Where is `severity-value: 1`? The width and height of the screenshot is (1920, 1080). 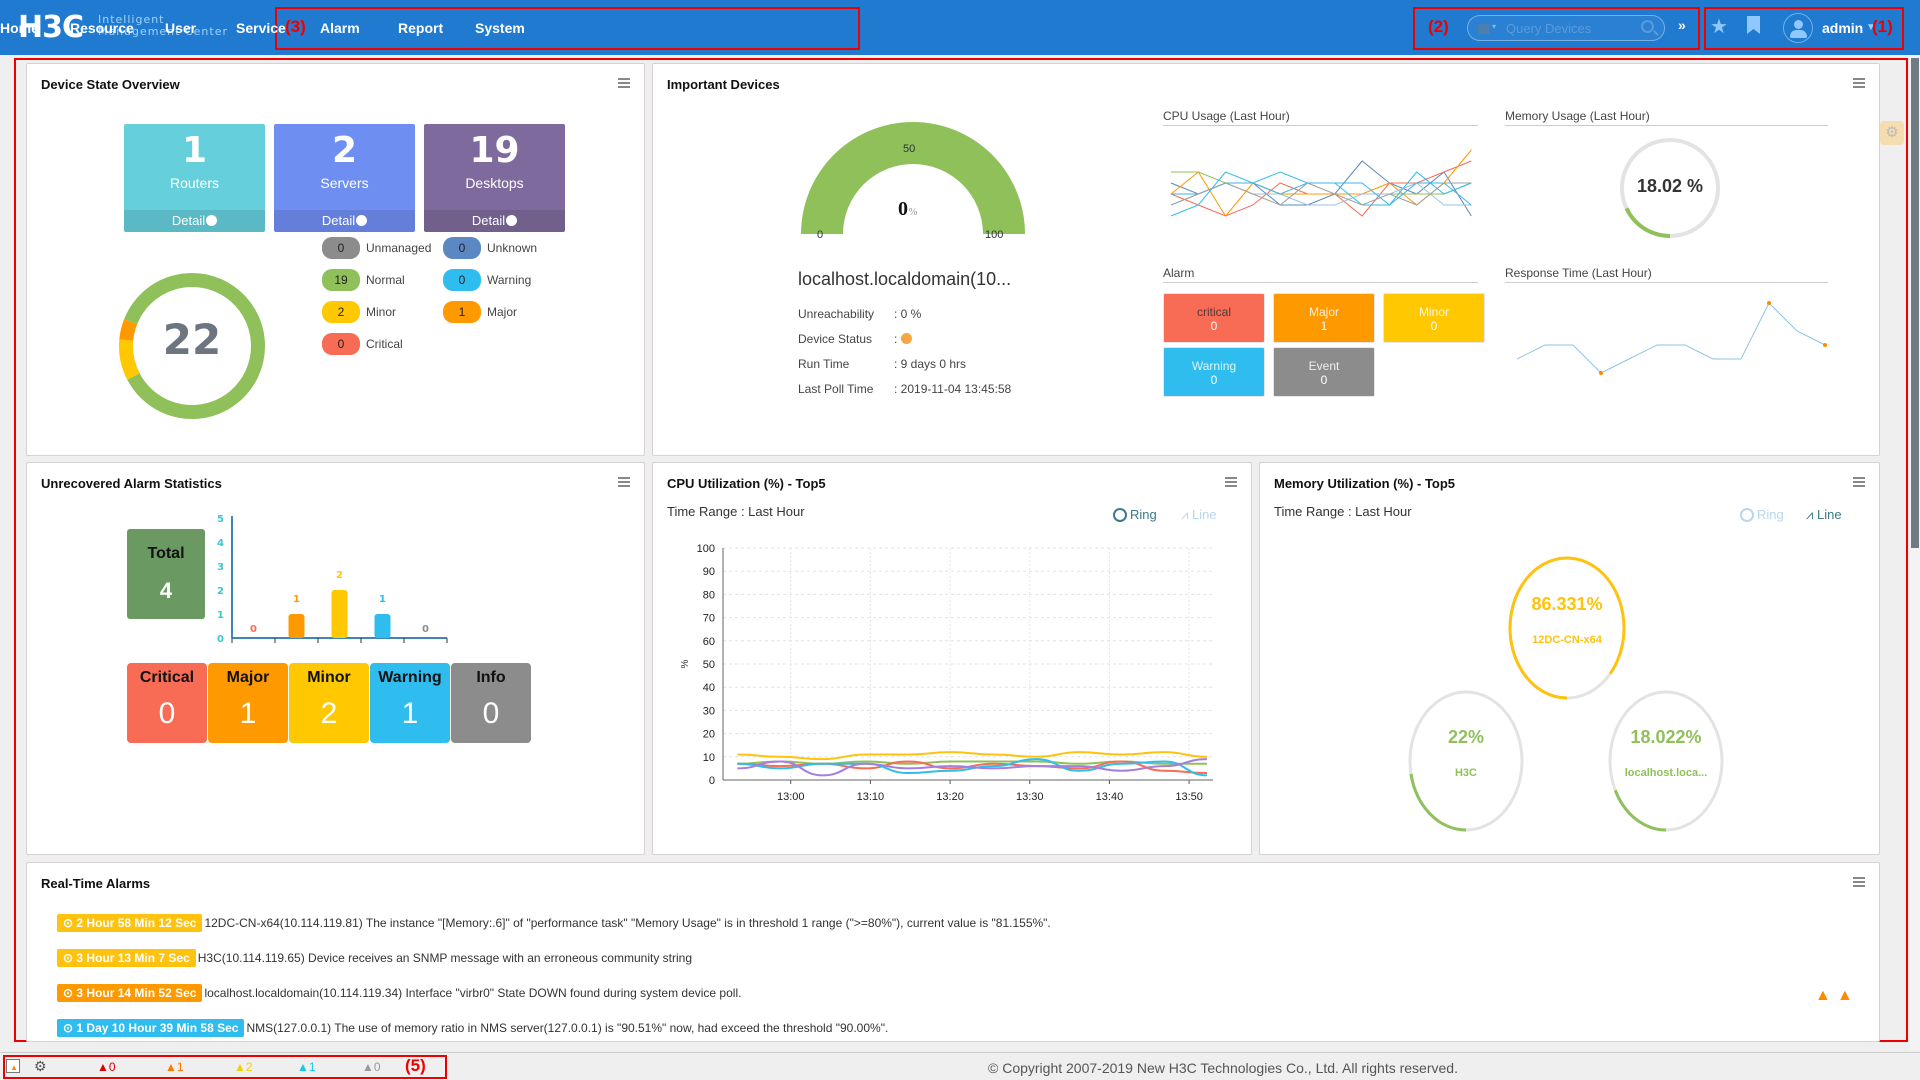 severity-value: 1 is located at coordinates (410, 713).